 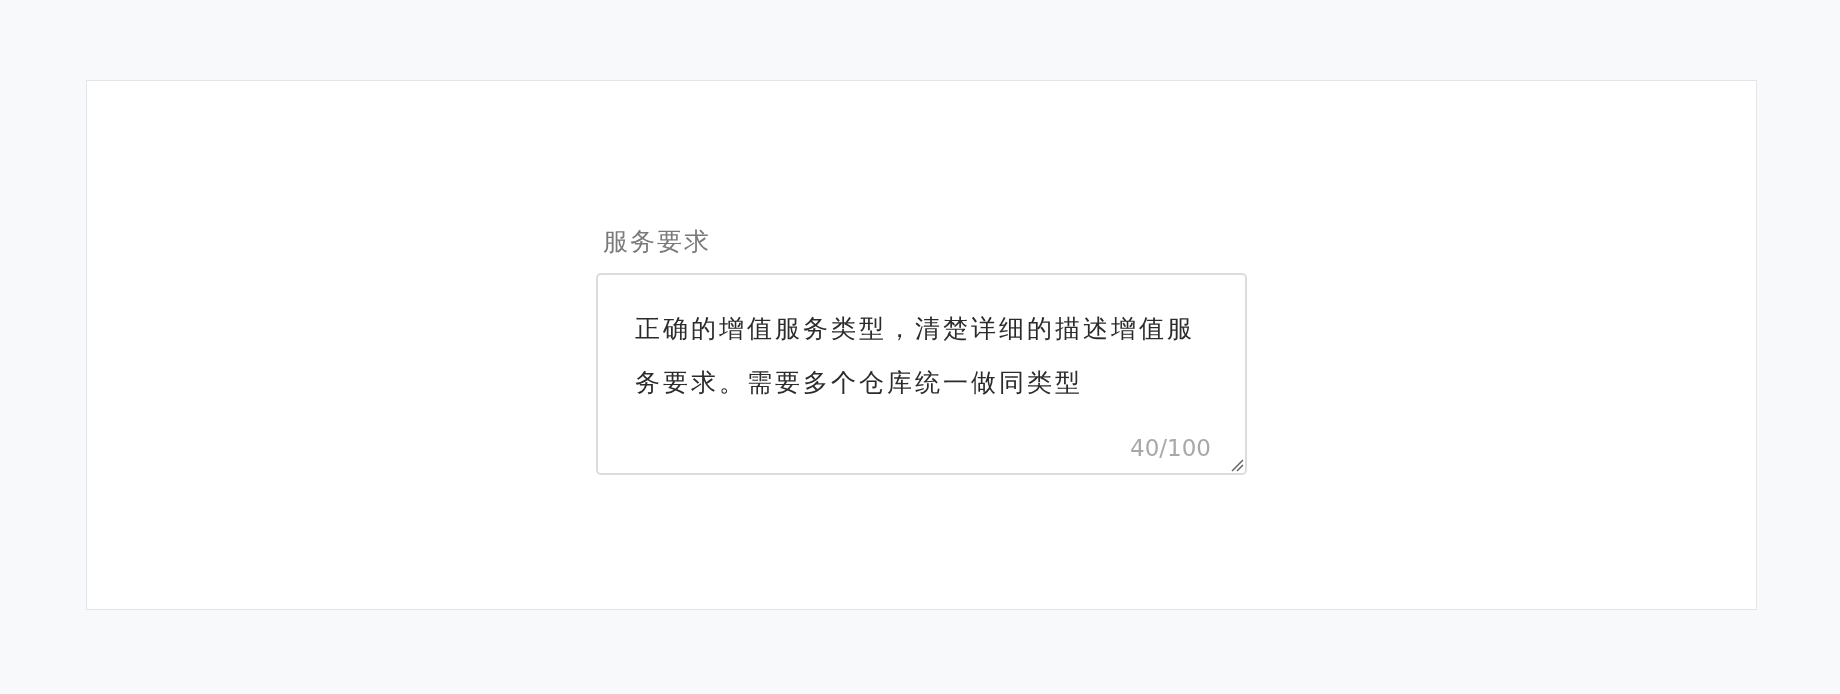 I want to click on field-label: 服务要求, so click(x=657, y=242).